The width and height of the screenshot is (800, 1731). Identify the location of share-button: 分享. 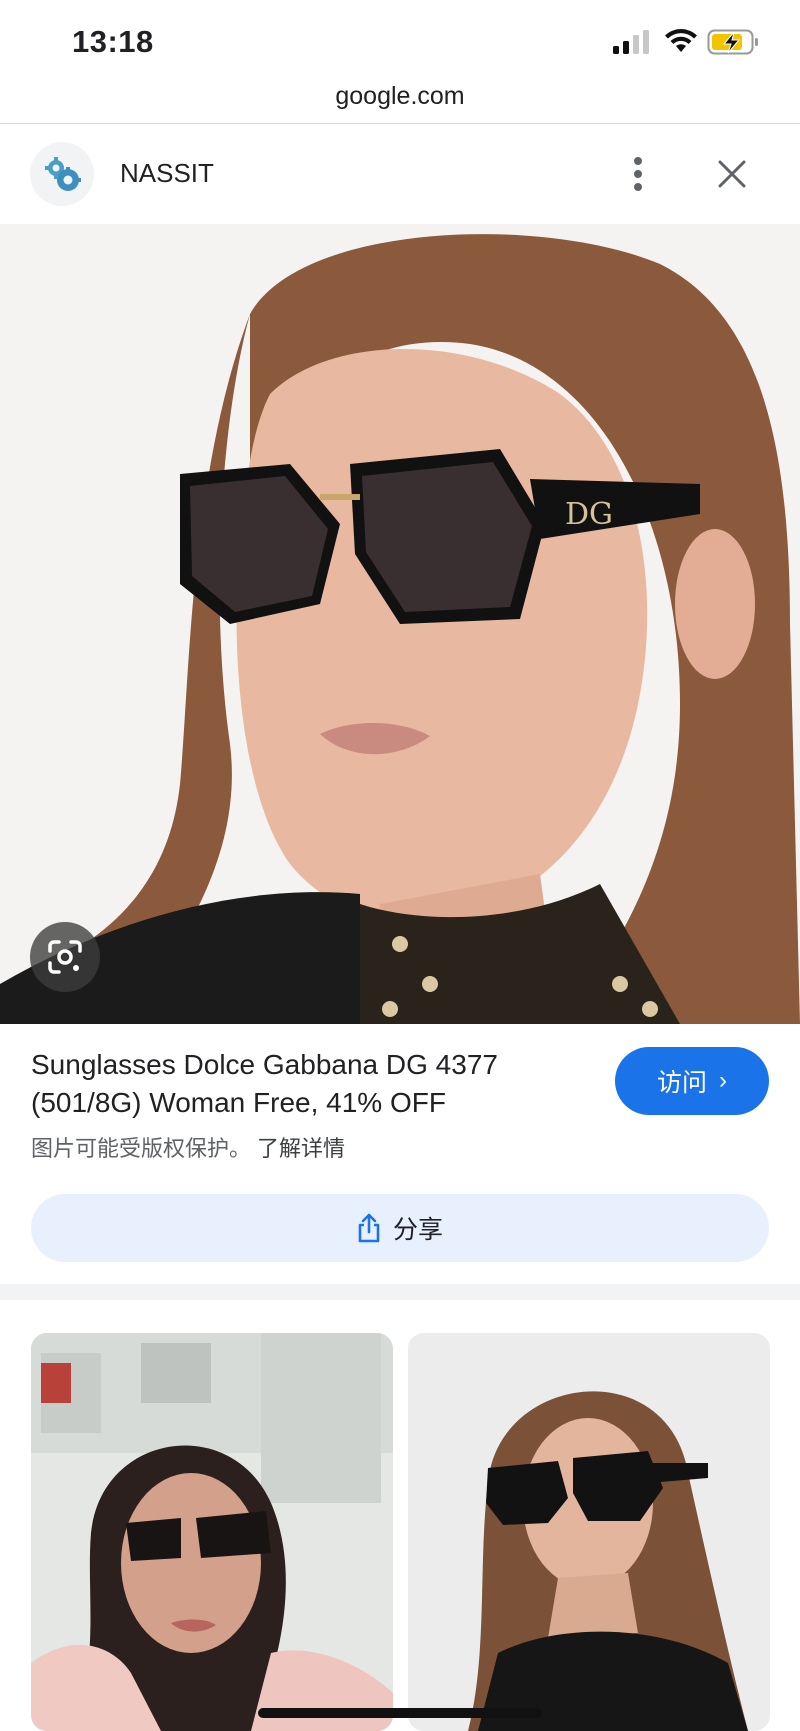
(400, 1228).